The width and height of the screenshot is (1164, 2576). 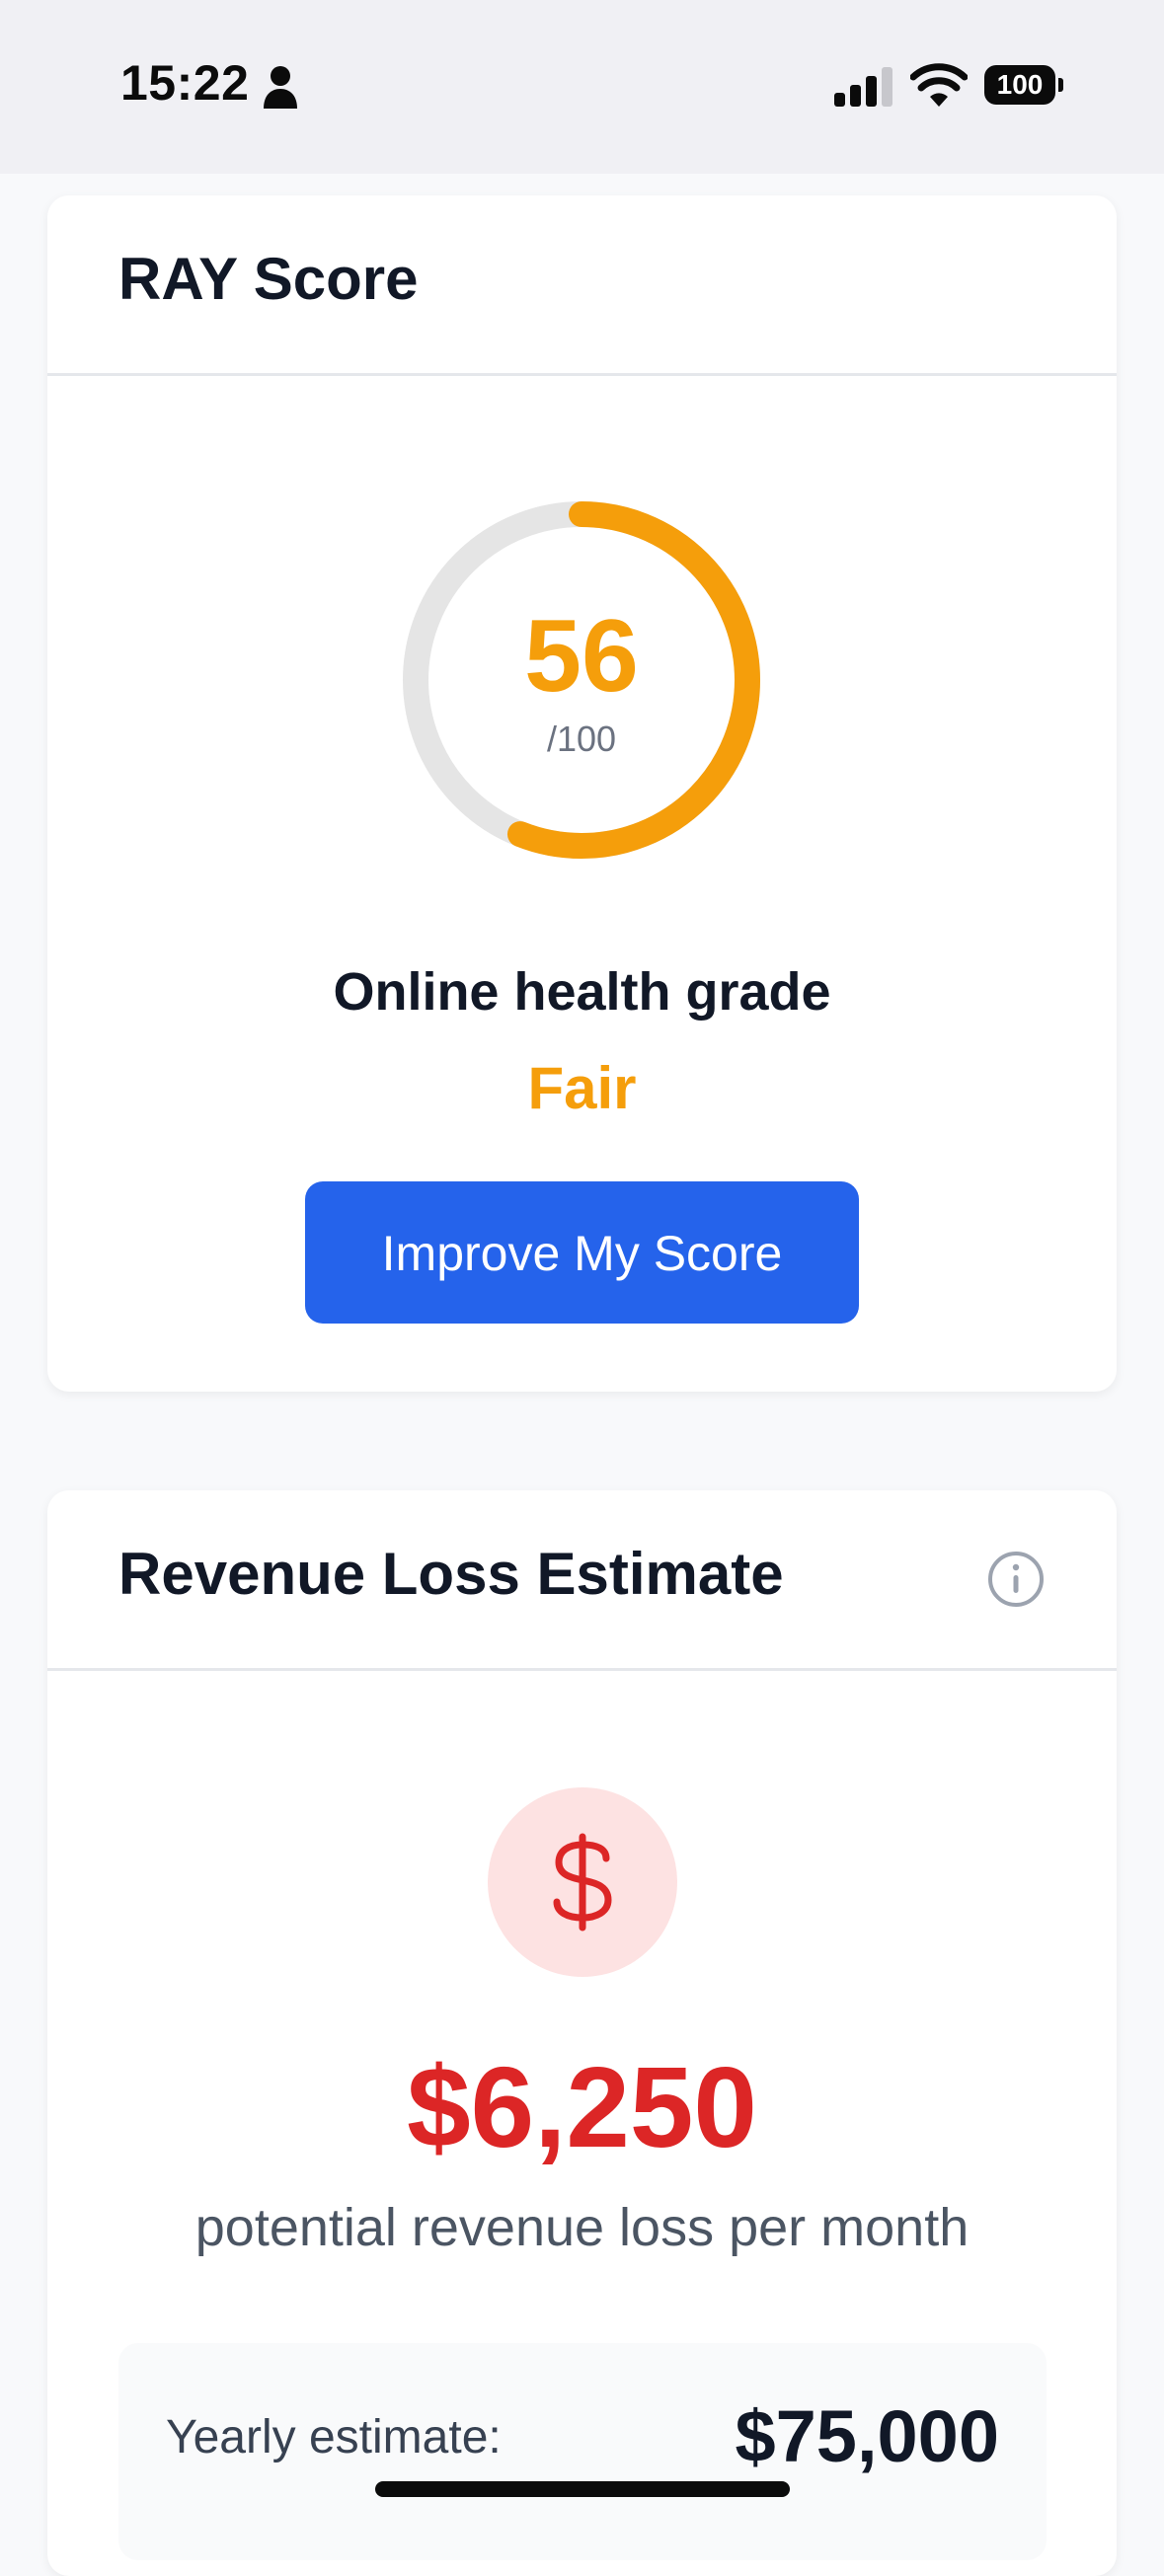 I want to click on yearly-estimate-label: Yearly estimate:, so click(x=334, y=2437).